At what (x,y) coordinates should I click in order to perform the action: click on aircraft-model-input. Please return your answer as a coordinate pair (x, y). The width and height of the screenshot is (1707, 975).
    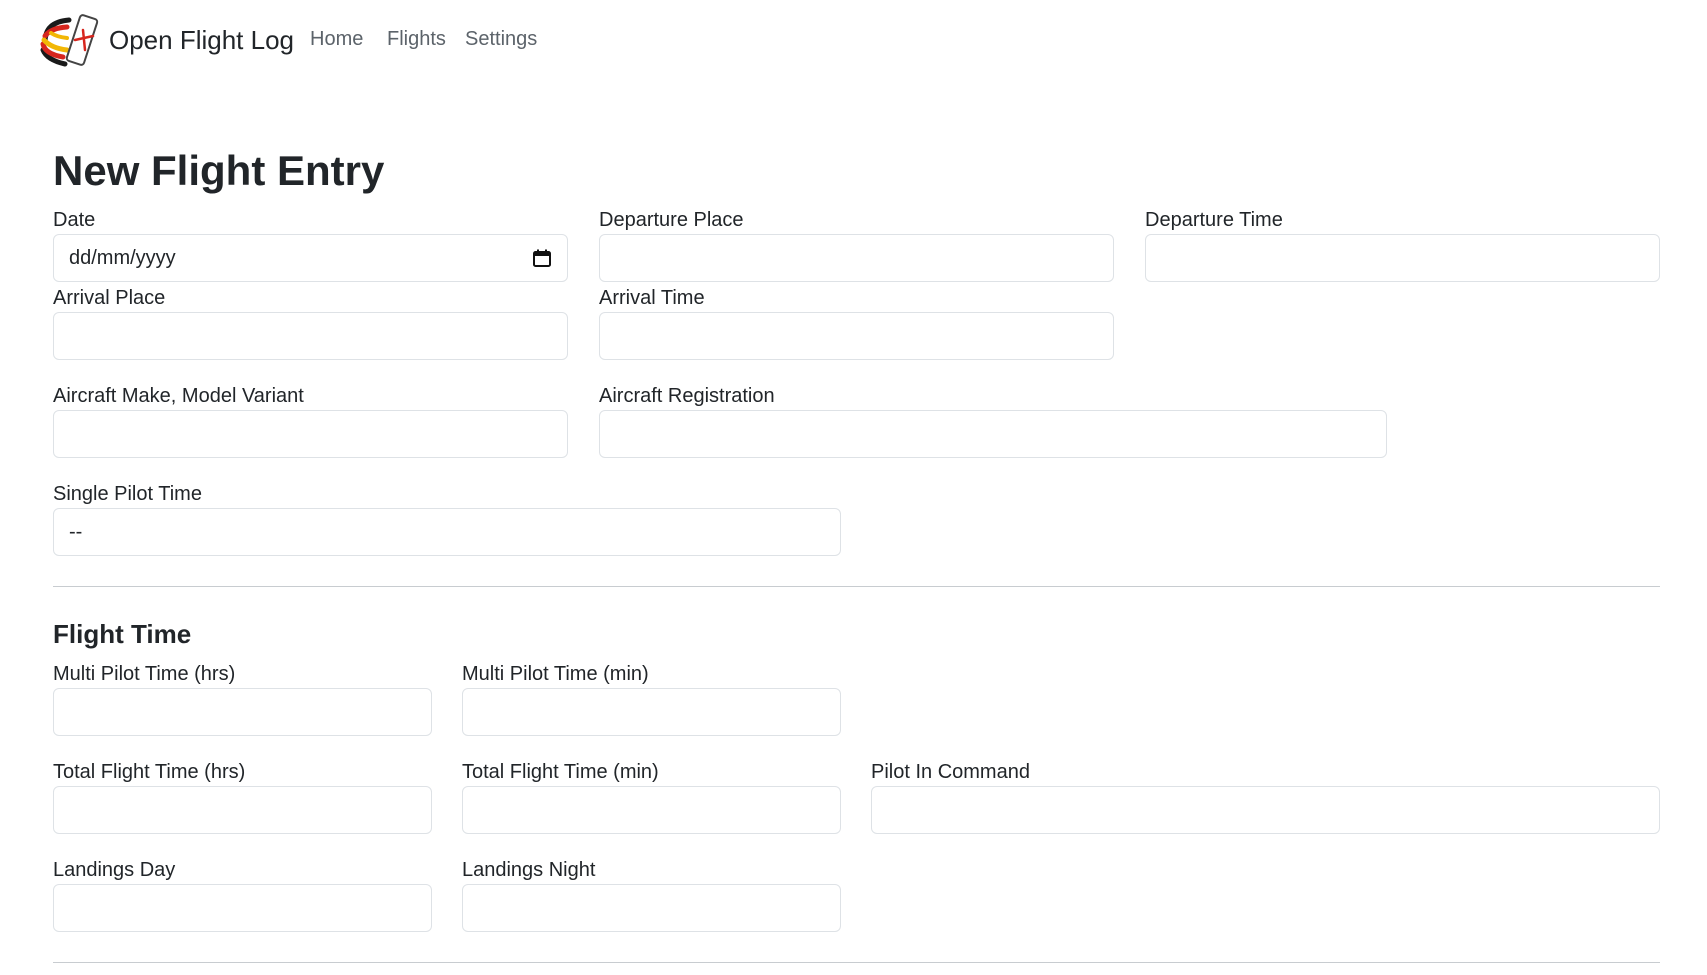
    Looking at the image, I should click on (310, 434).